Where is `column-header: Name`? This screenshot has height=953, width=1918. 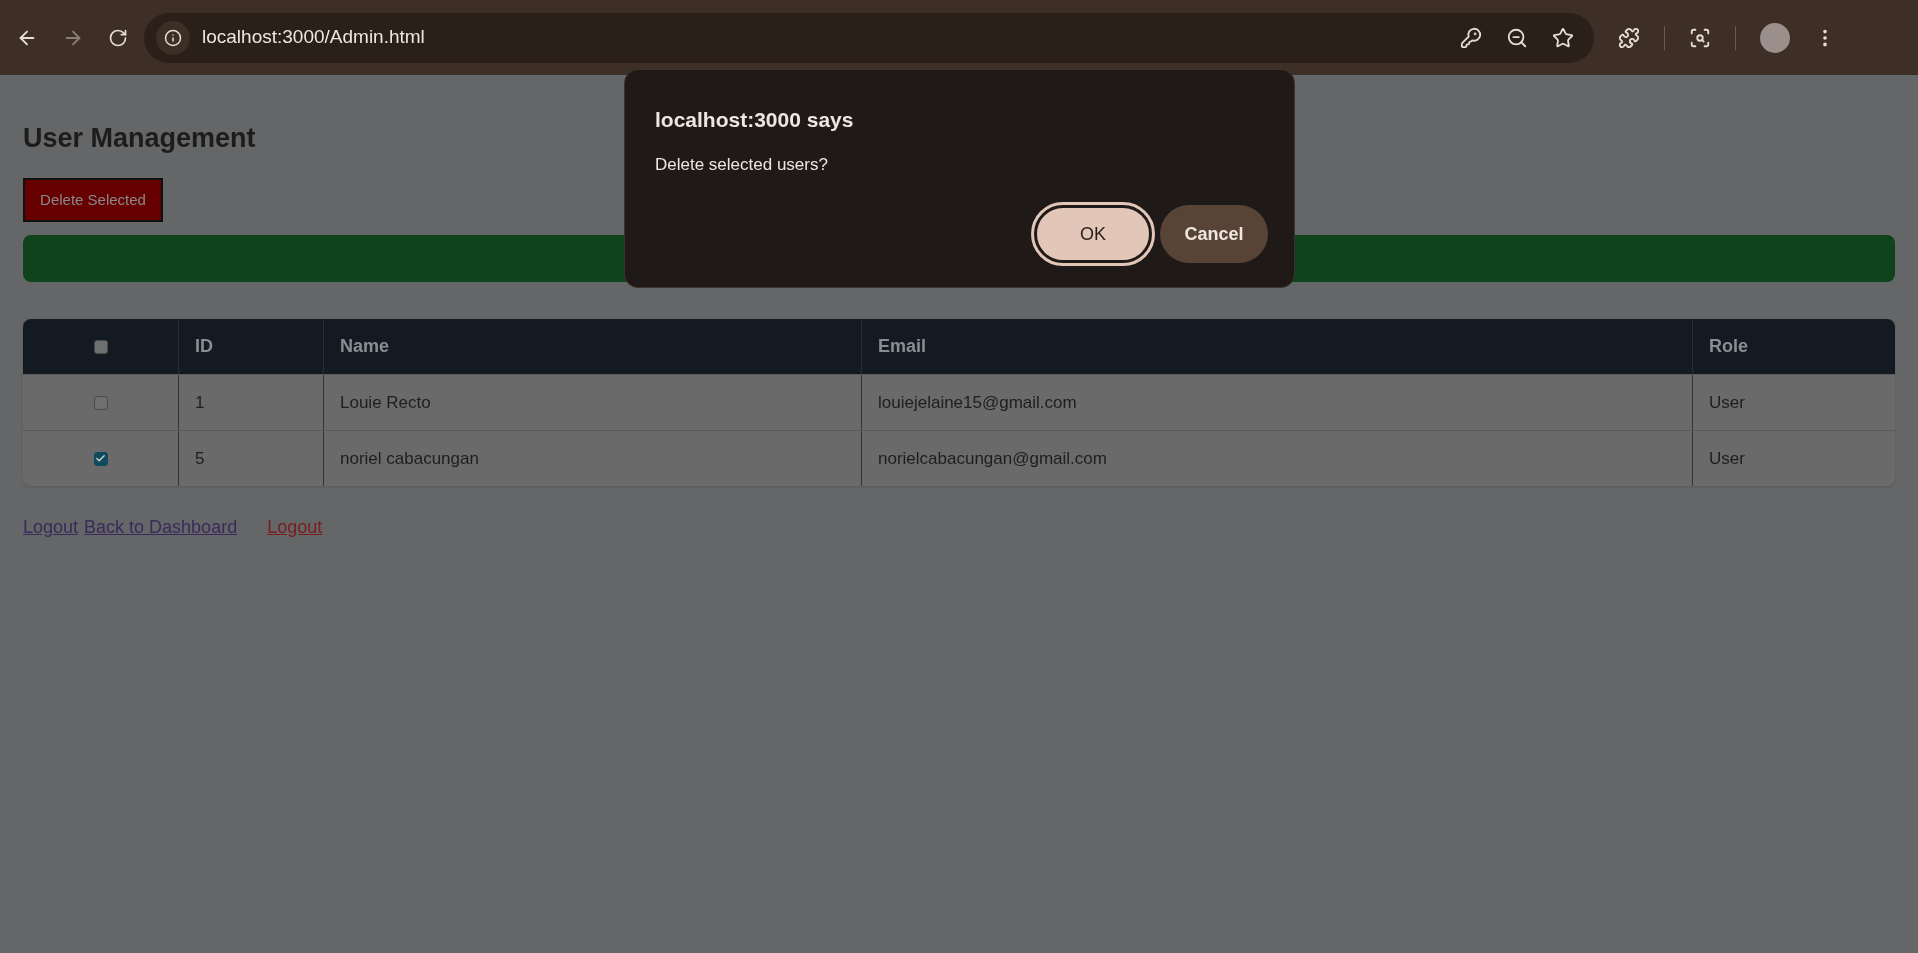
column-header: Name is located at coordinates (365, 346).